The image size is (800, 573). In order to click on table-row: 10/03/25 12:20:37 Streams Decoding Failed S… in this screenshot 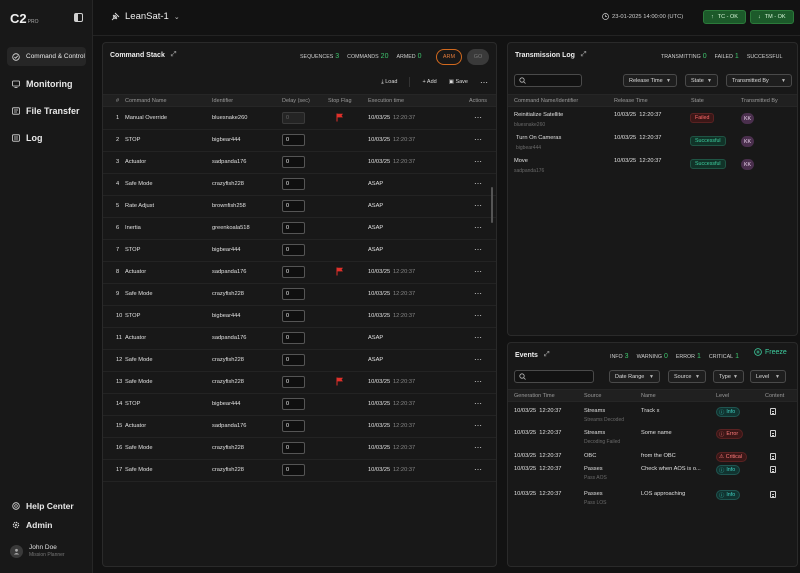, I will do `click(652, 437)`.